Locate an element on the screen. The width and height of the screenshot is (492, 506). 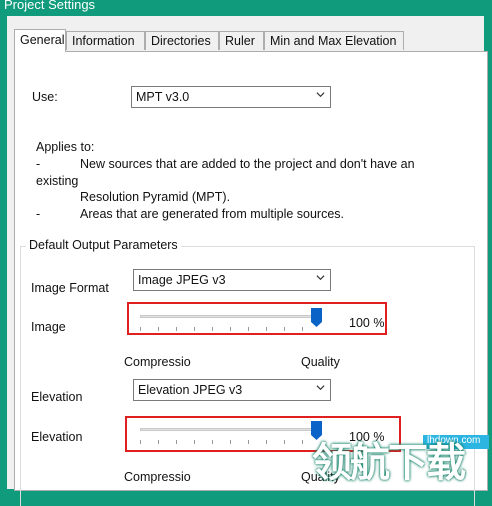
compression-label: Compressio is located at coordinates (157, 362).